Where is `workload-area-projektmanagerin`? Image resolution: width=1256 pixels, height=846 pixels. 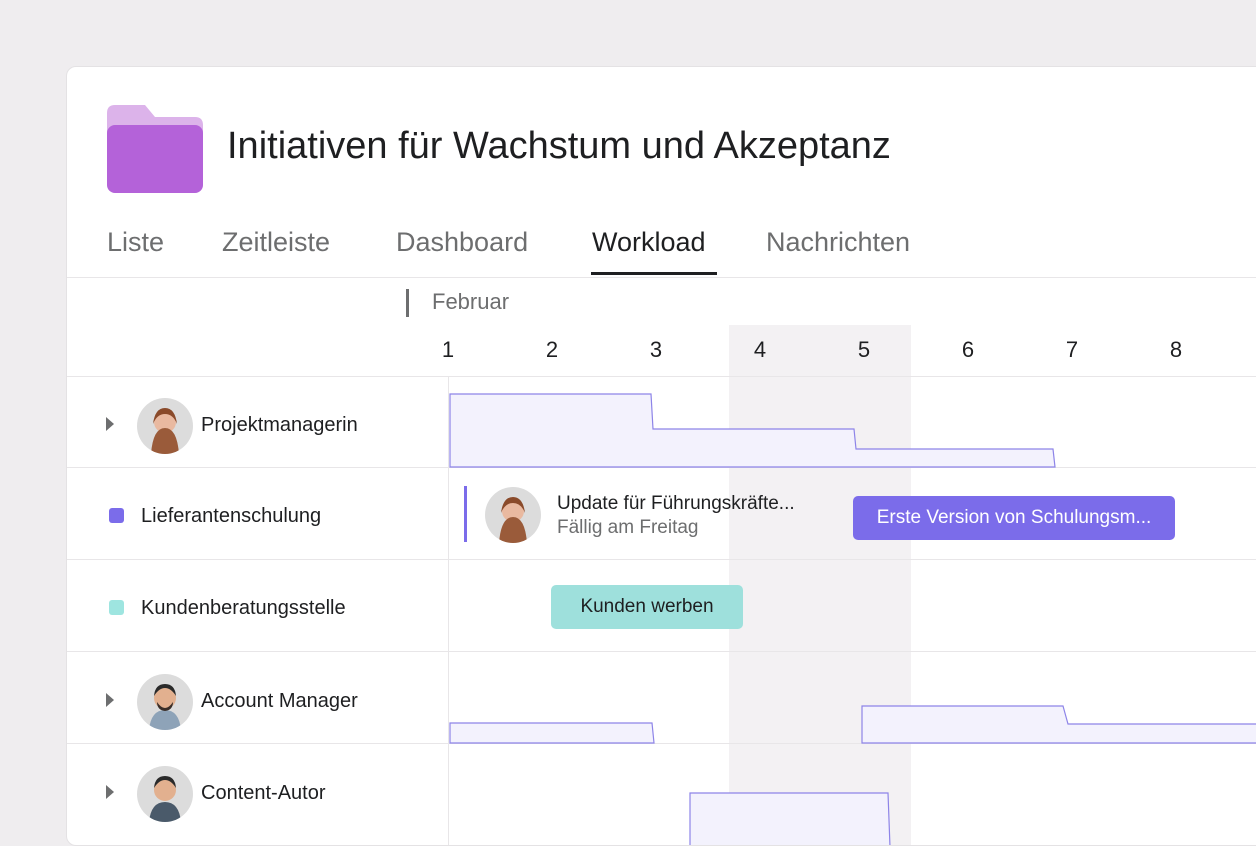 workload-area-projektmanagerin is located at coordinates (752, 430).